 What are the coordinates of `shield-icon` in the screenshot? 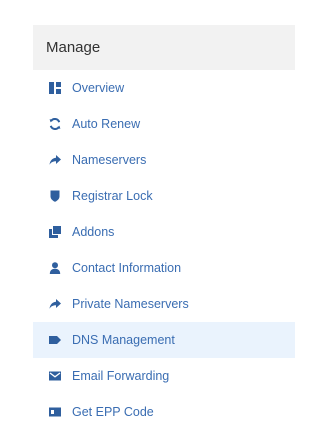 It's located at (55, 196).